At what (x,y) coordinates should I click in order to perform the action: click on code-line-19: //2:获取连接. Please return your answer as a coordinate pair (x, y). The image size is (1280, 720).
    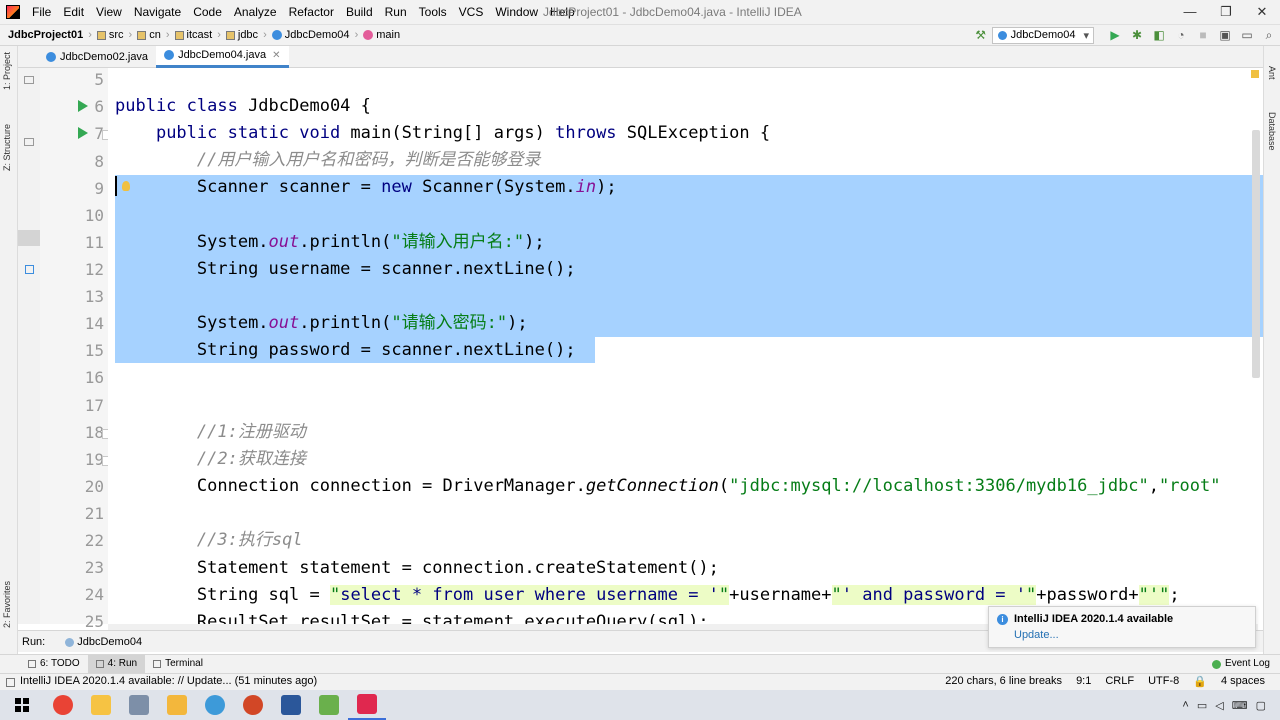
    Looking at the image, I should click on (251, 459).